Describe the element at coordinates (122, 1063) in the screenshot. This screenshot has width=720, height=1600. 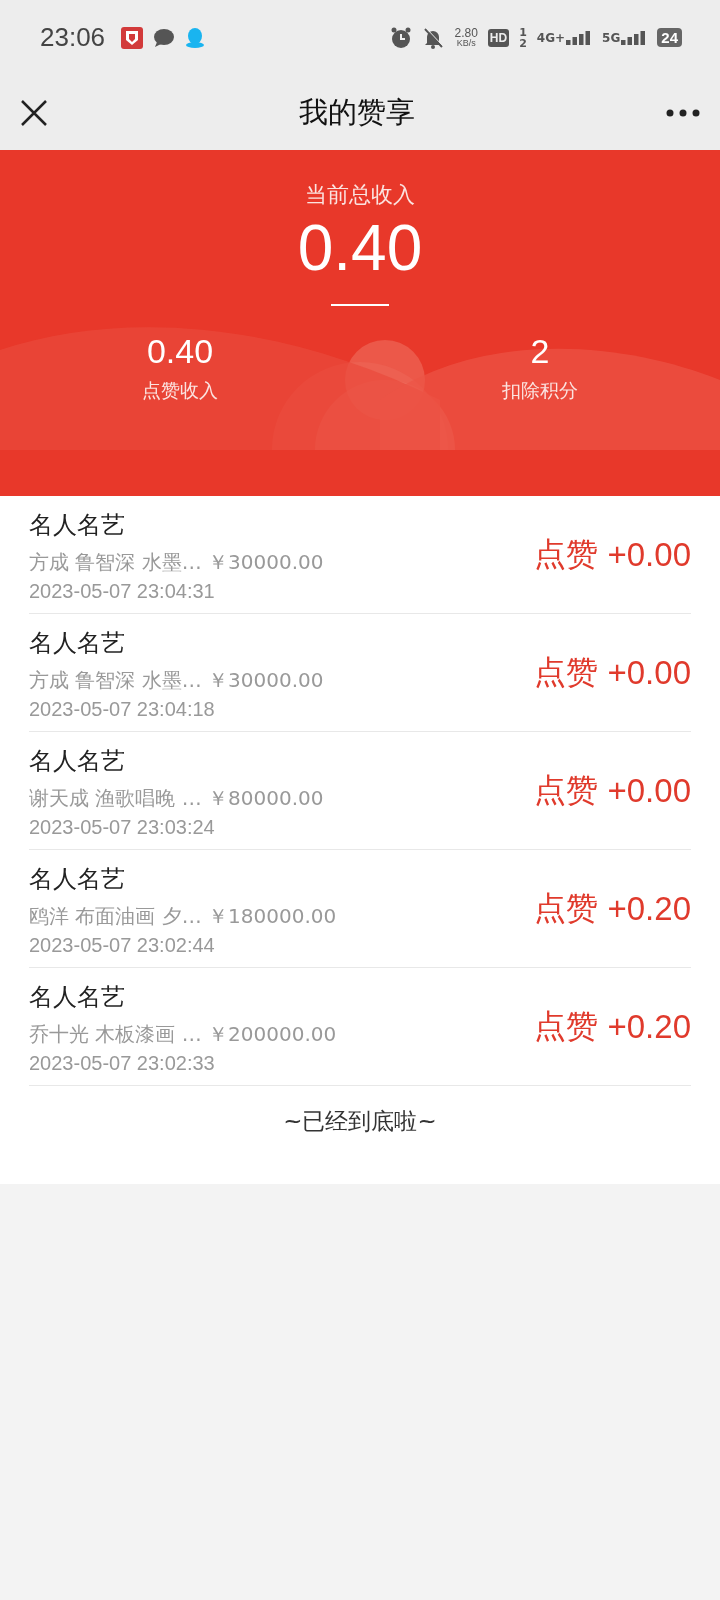
I see `record-time: 2023-05-07 23:02:33` at that location.